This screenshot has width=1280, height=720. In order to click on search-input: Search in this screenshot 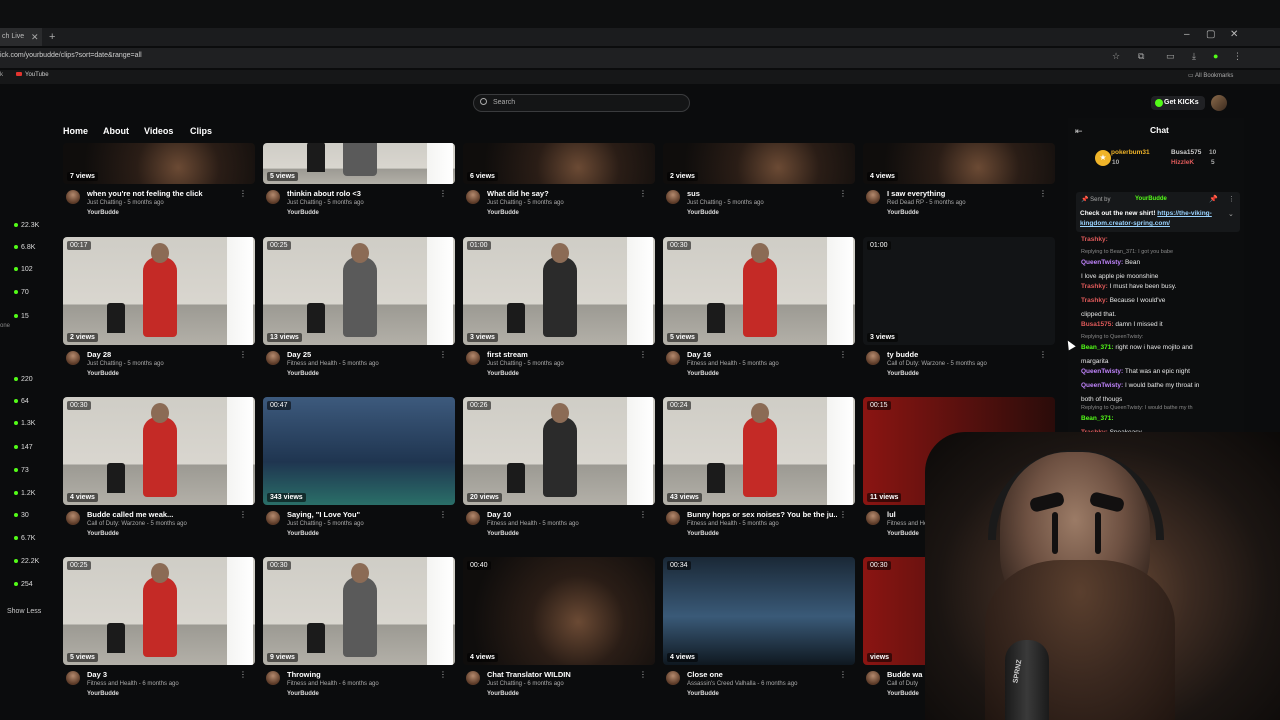, I will do `click(581, 103)`.